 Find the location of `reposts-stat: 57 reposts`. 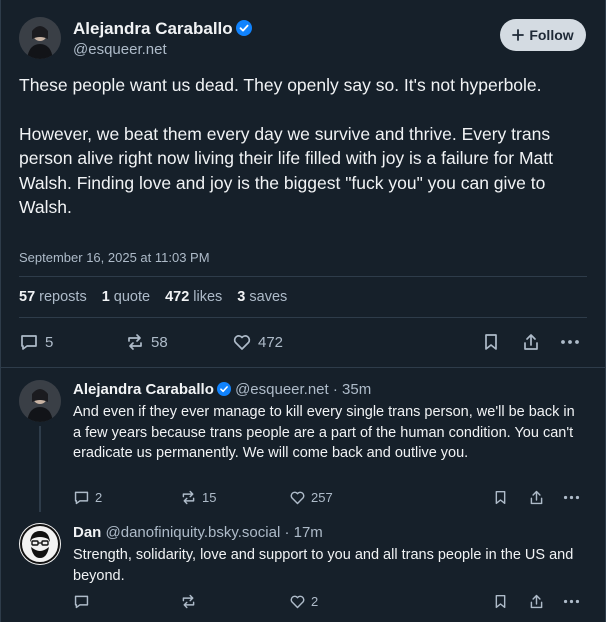

reposts-stat: 57 reposts is located at coordinates (53, 297).